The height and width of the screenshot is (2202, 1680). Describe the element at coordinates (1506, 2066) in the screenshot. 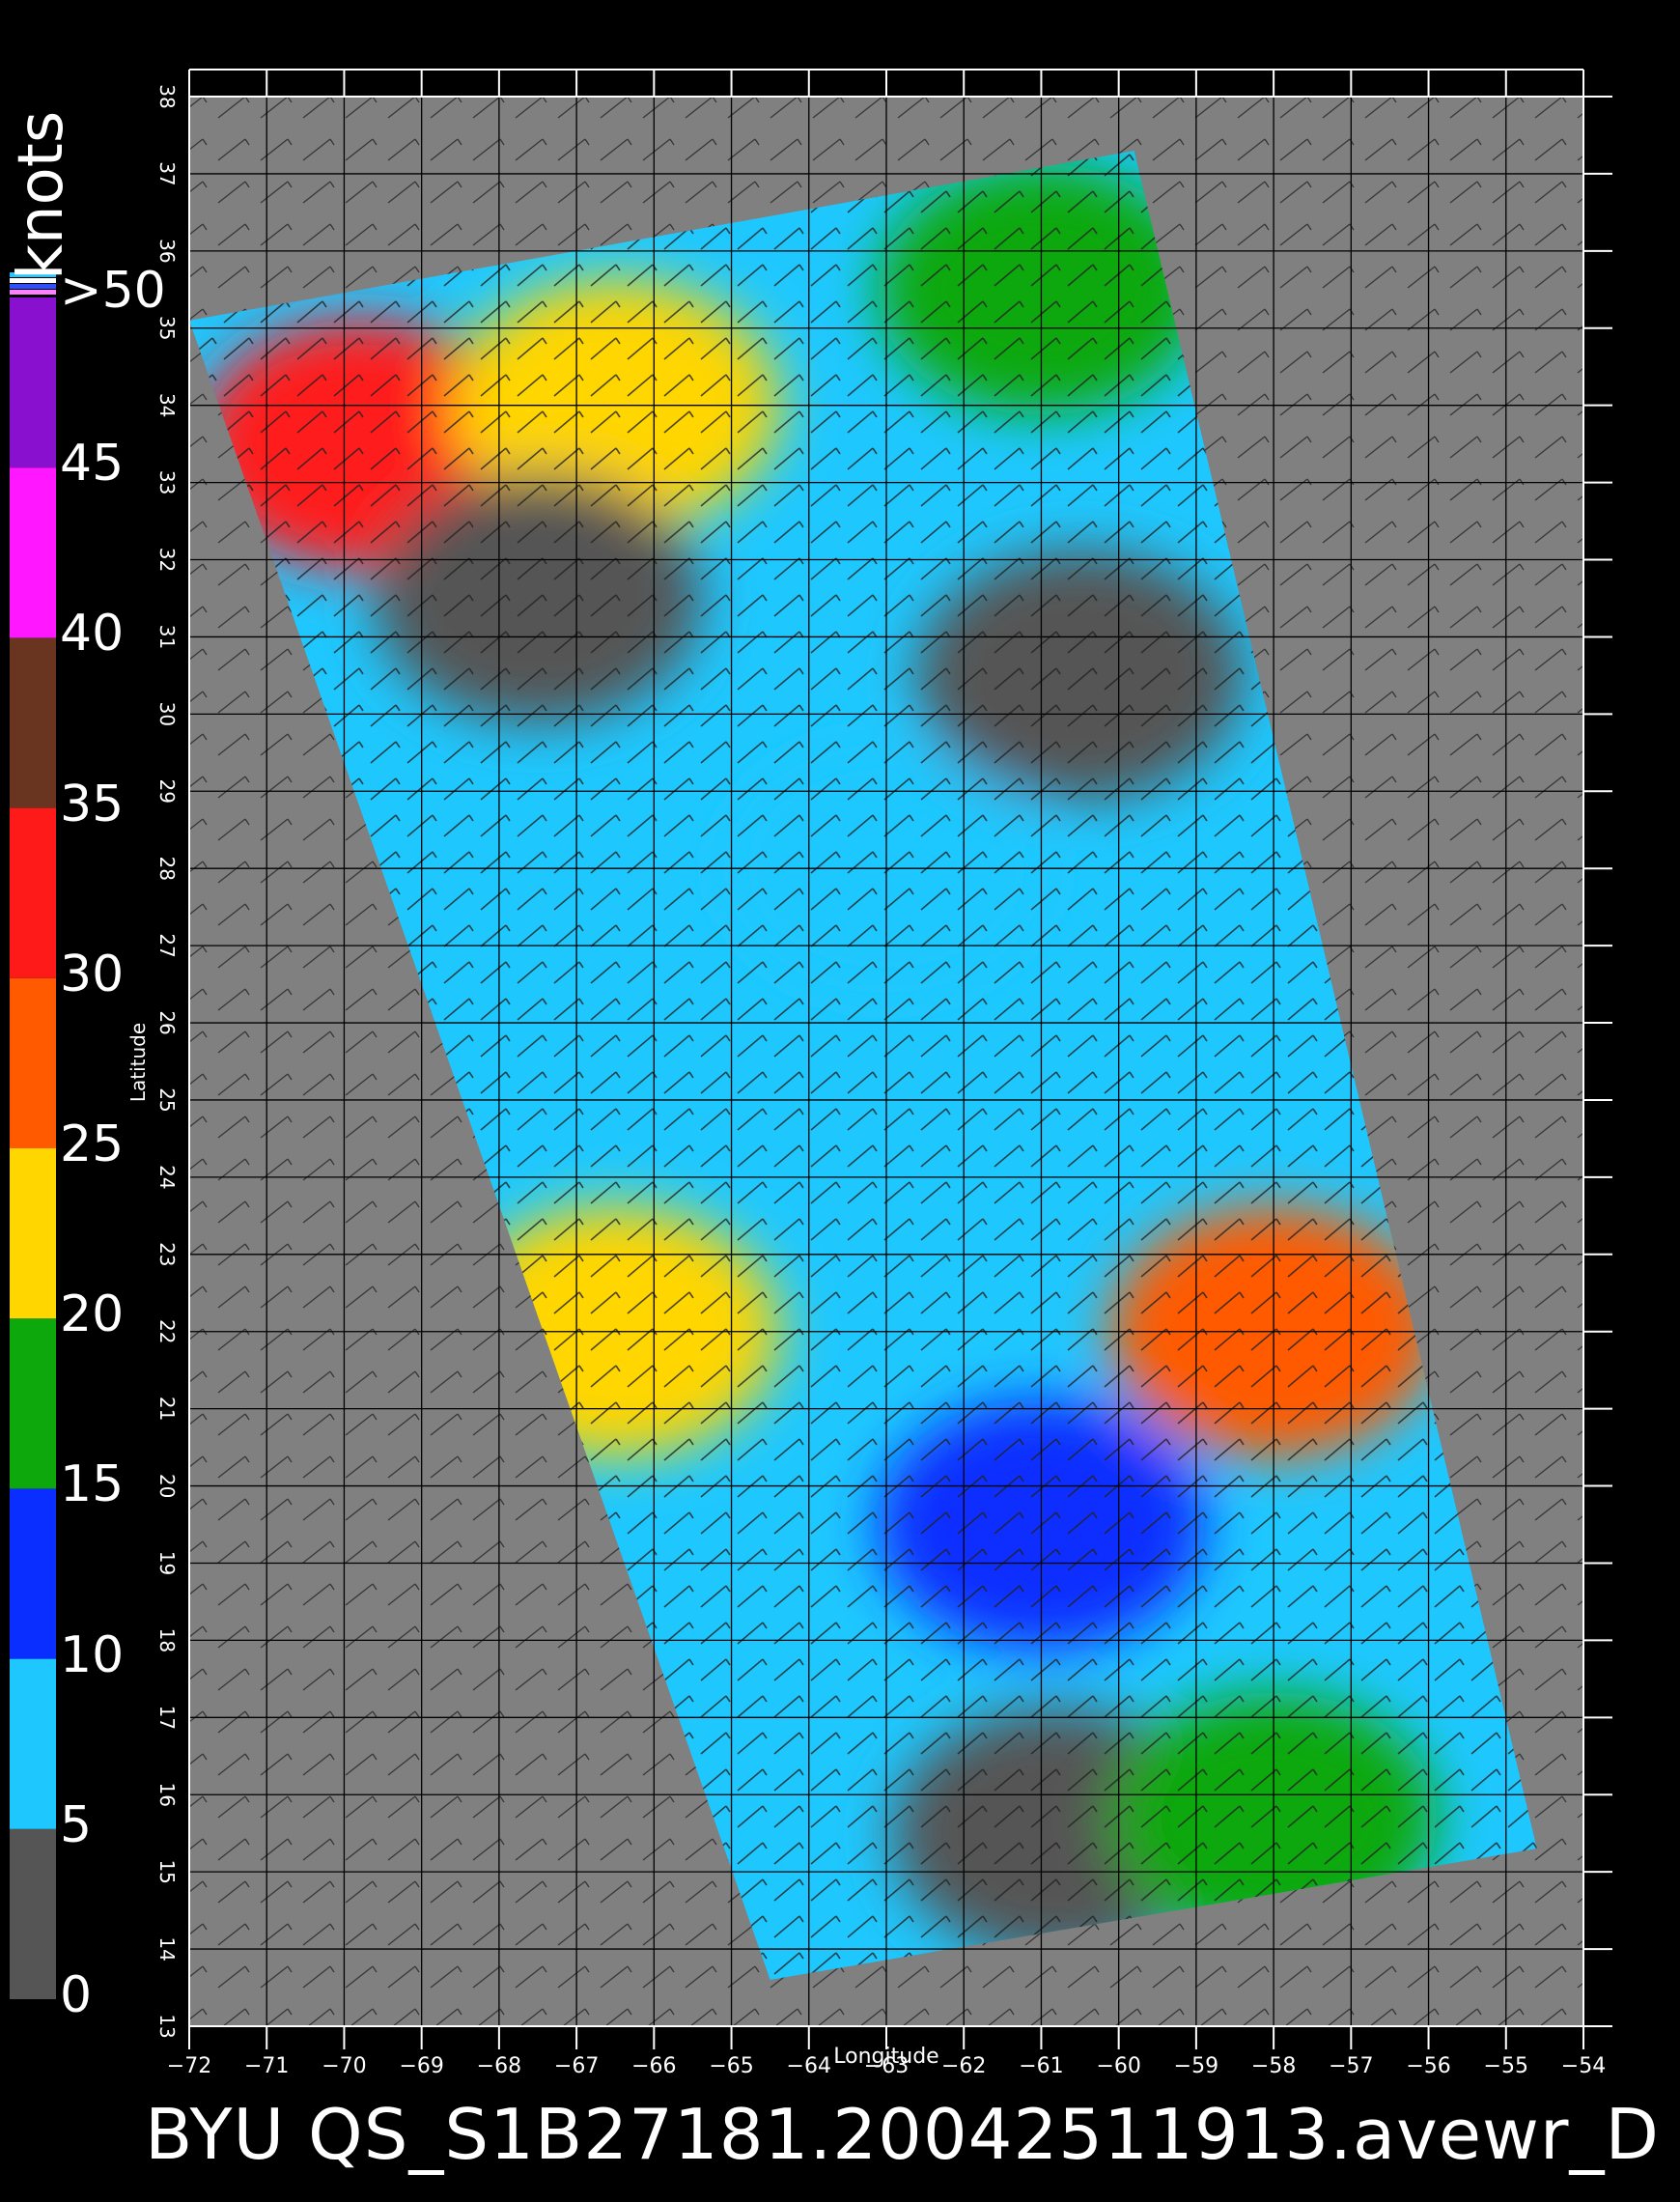

I see `x-tick-label: −55` at that location.